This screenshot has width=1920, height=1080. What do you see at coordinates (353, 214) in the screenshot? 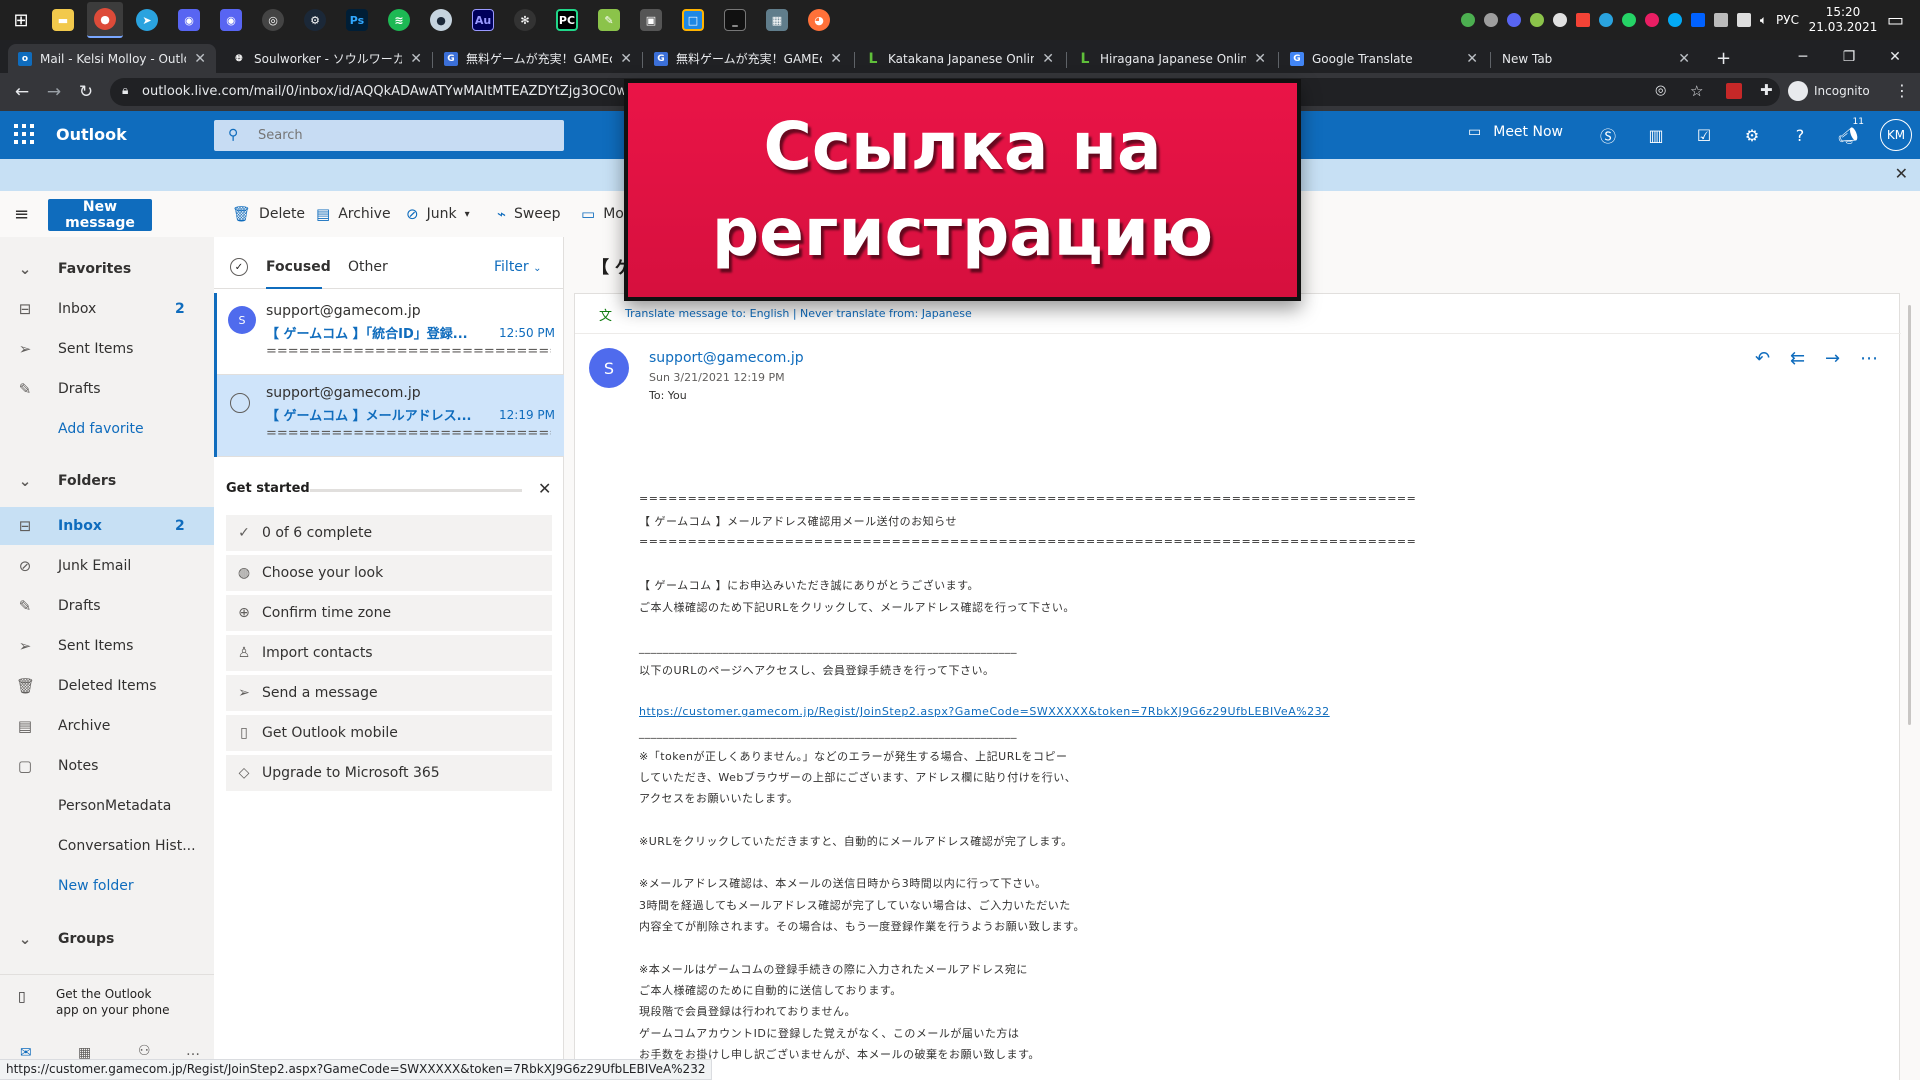
I see `archive-button: ▤ Archive` at bounding box center [353, 214].